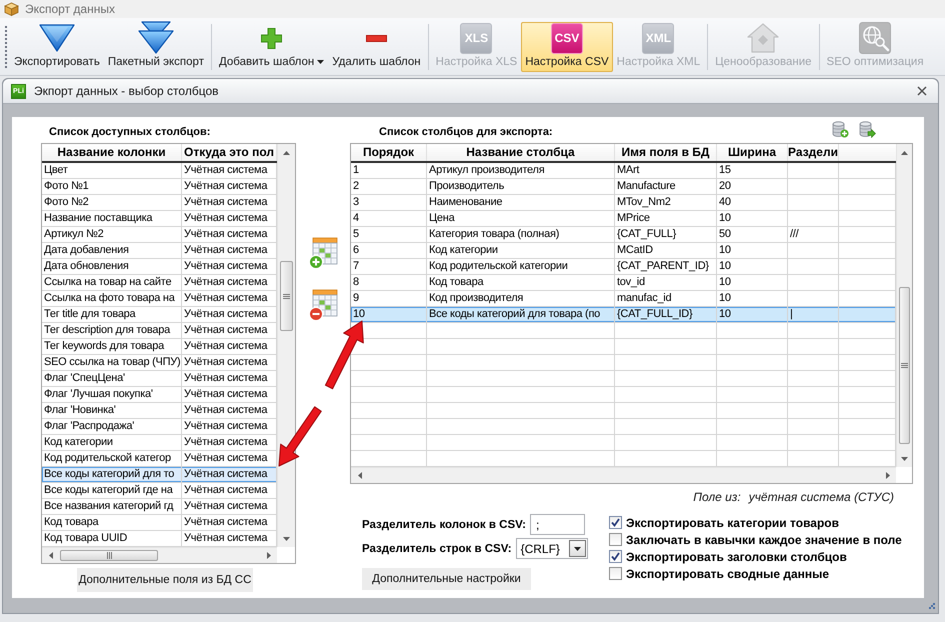 Image resolution: width=945 pixels, height=622 pixels. I want to click on grid-row: 10 Все коды категорий для товара (по {CAT_FULL_ID} 10 |, so click(623, 315).